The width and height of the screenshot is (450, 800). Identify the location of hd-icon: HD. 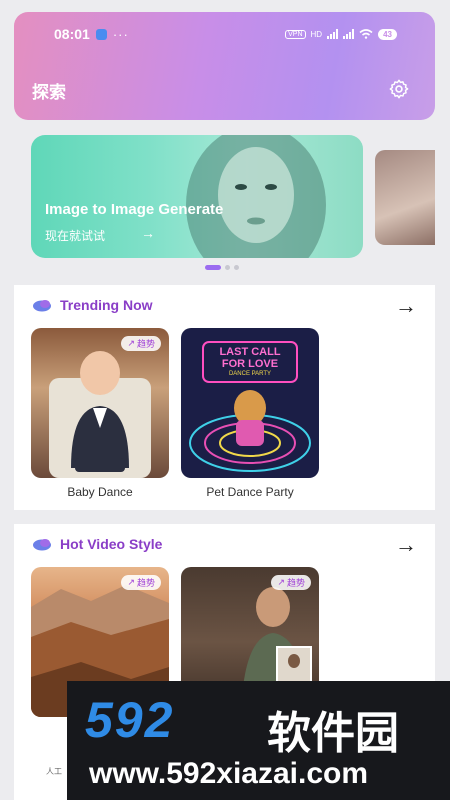
(316, 34).